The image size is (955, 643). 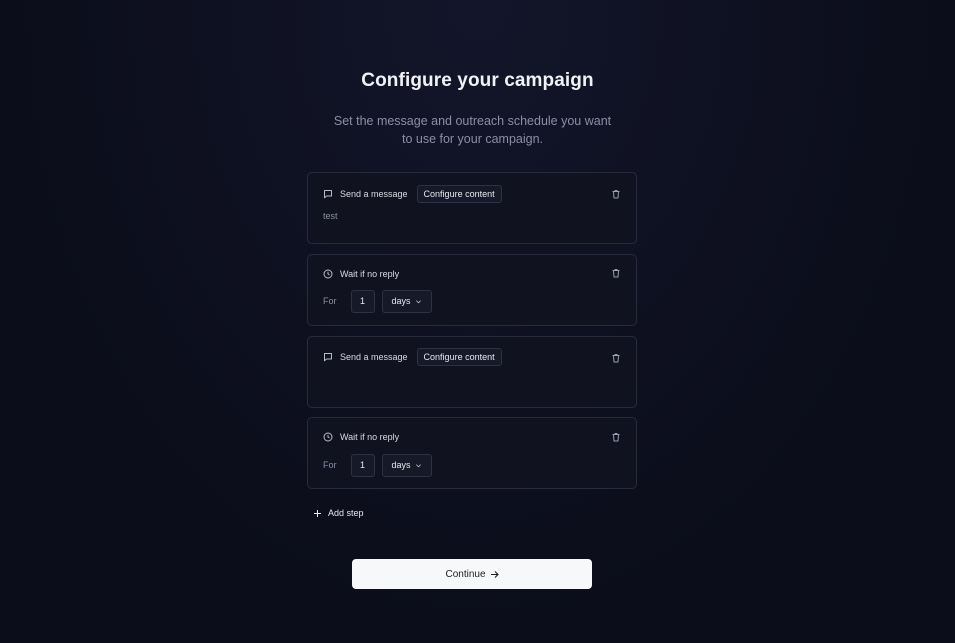 What do you see at coordinates (477, 80) in the screenshot?
I see `page-title: Configure your campaign` at bounding box center [477, 80].